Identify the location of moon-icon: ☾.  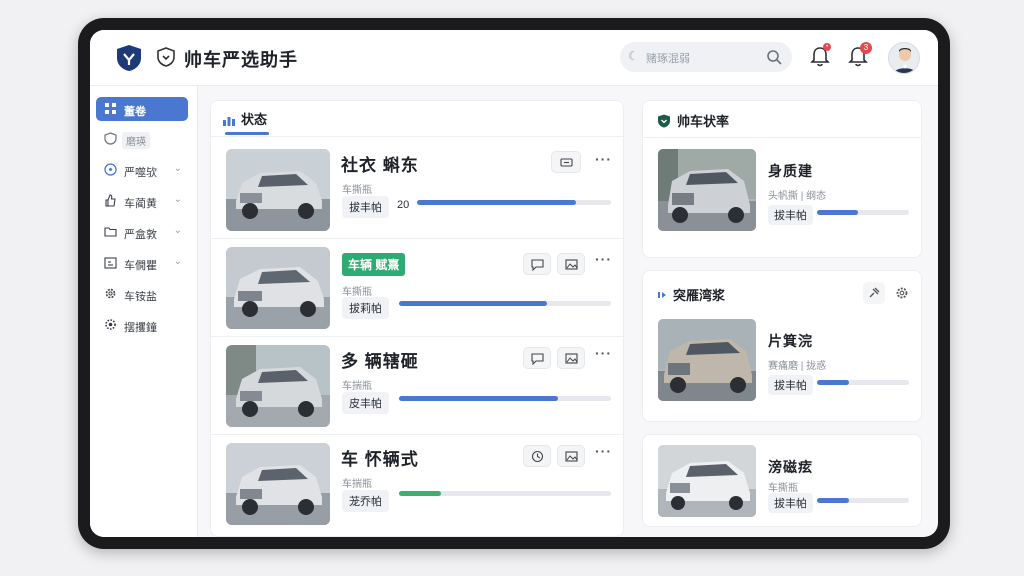
(633, 56).